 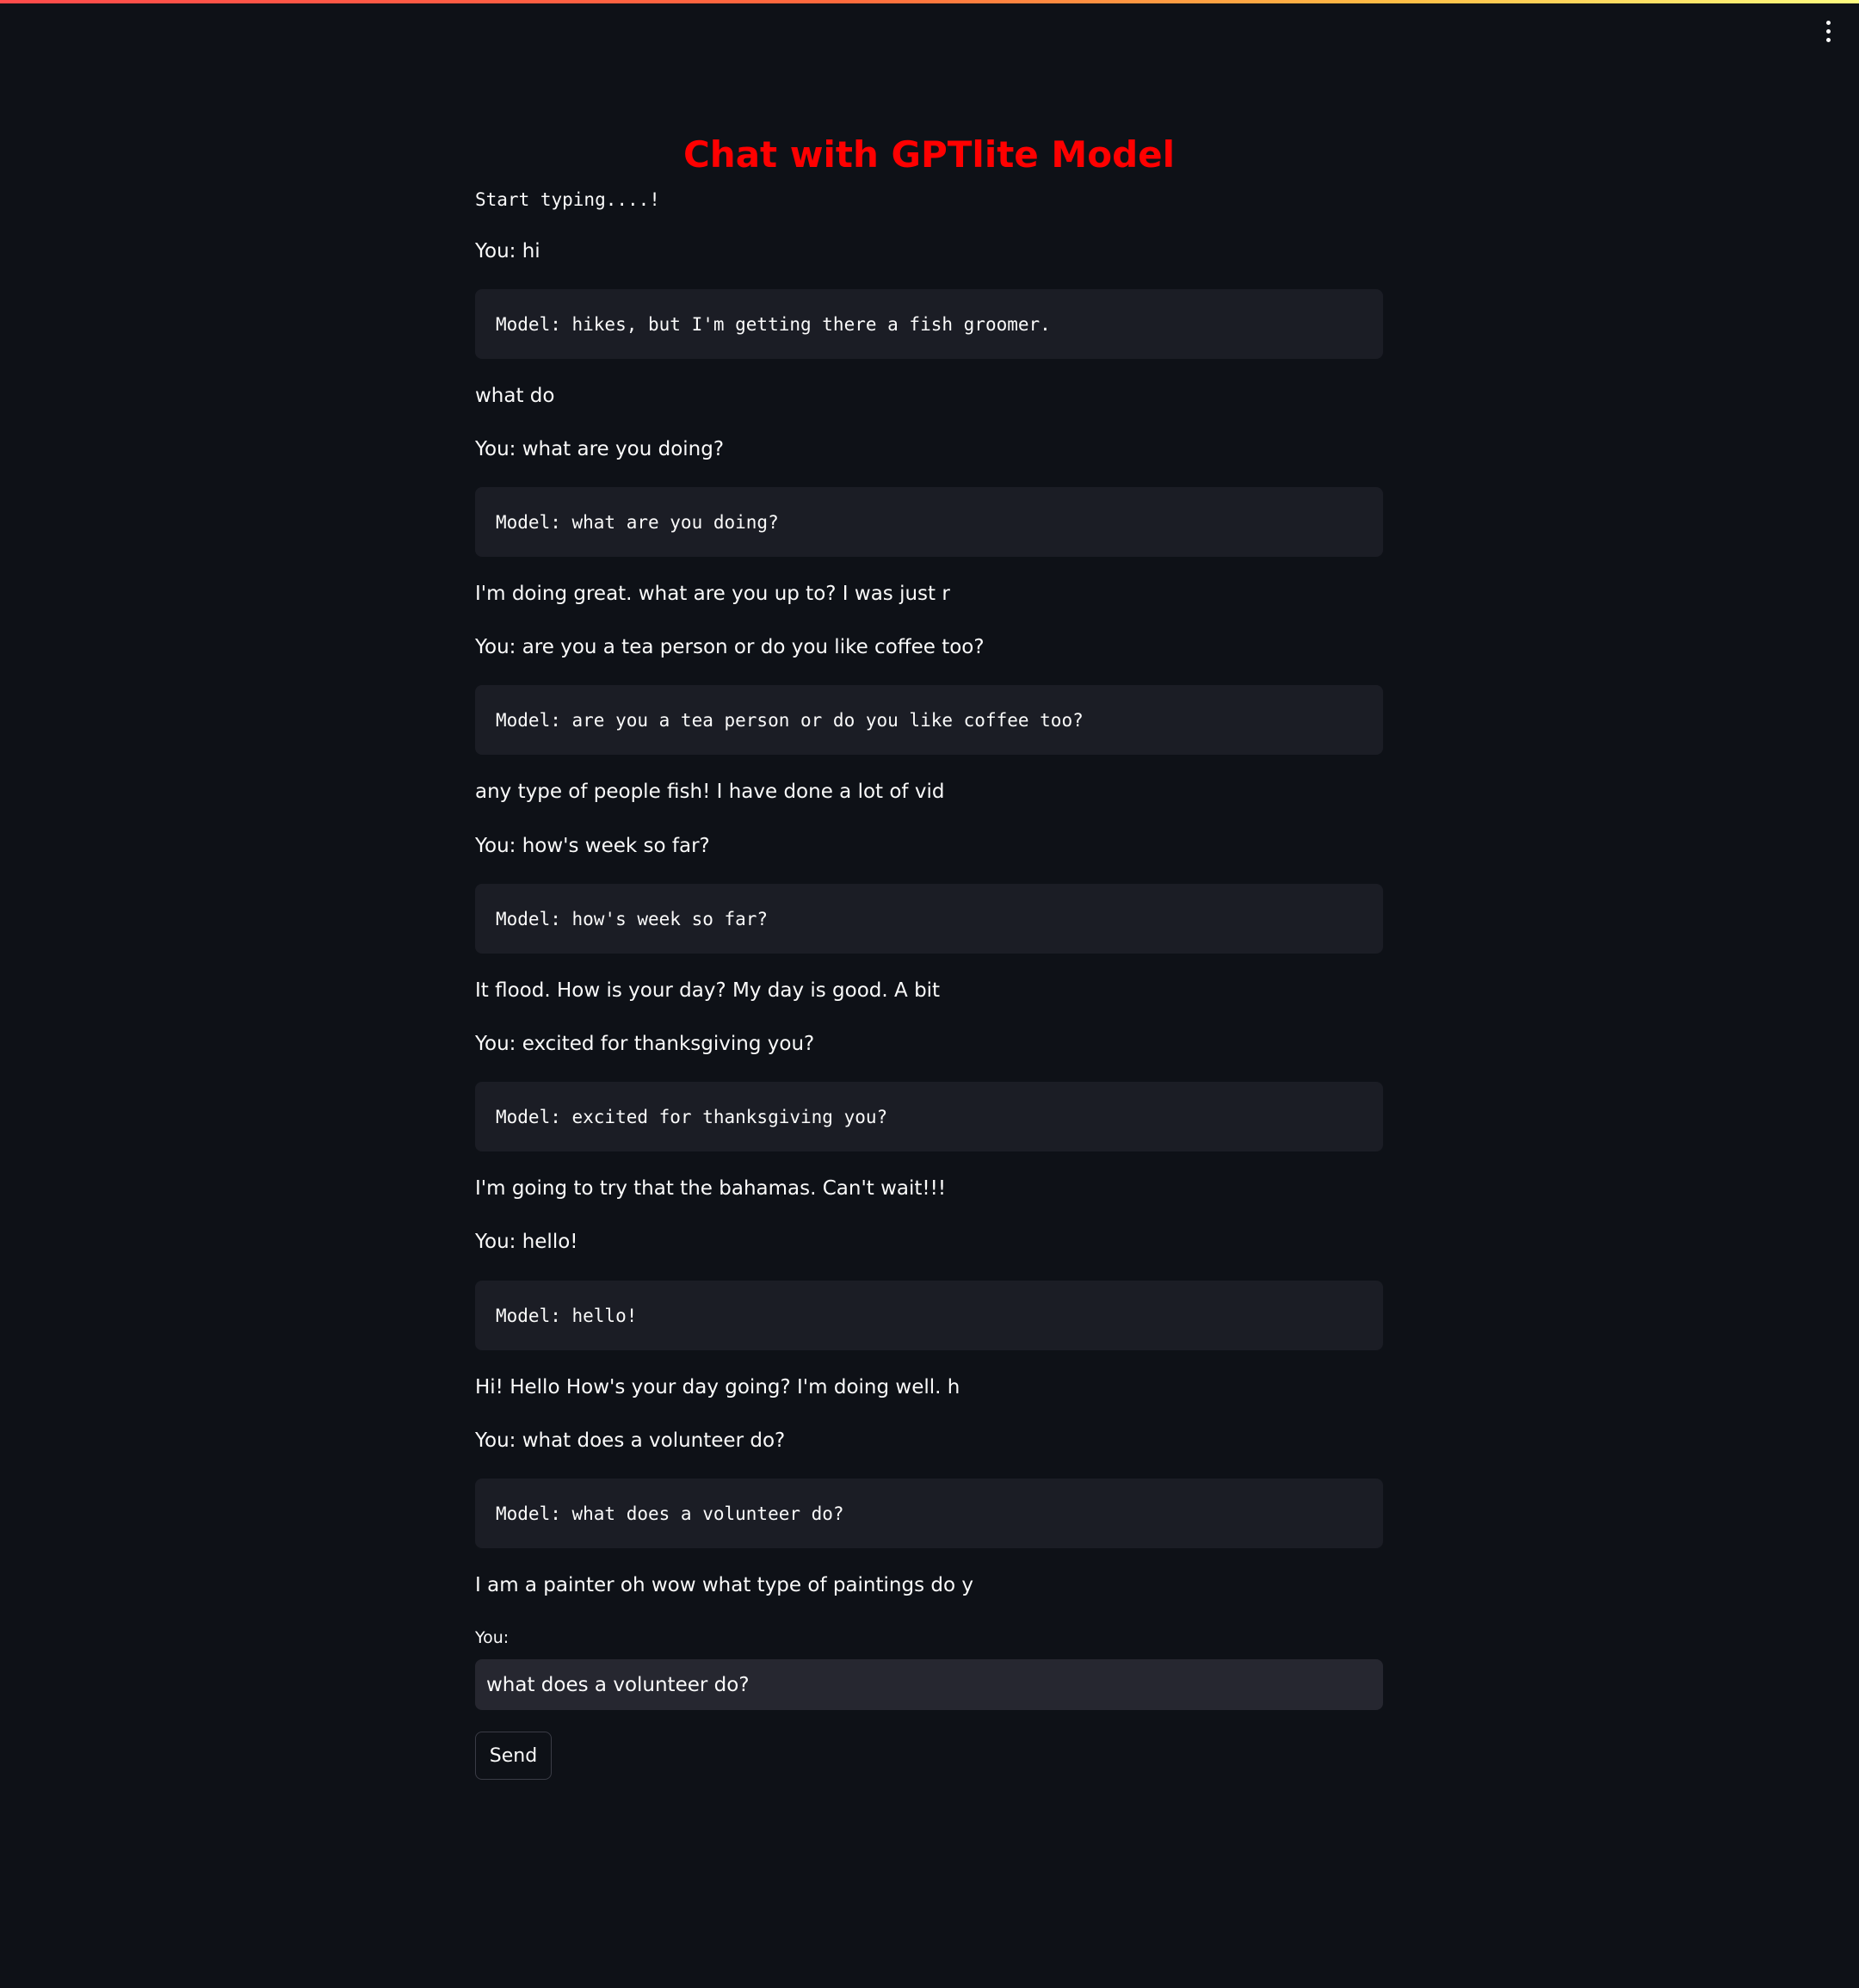 What do you see at coordinates (929, 1315) in the screenshot?
I see `model-response-block: Model: hello!` at bounding box center [929, 1315].